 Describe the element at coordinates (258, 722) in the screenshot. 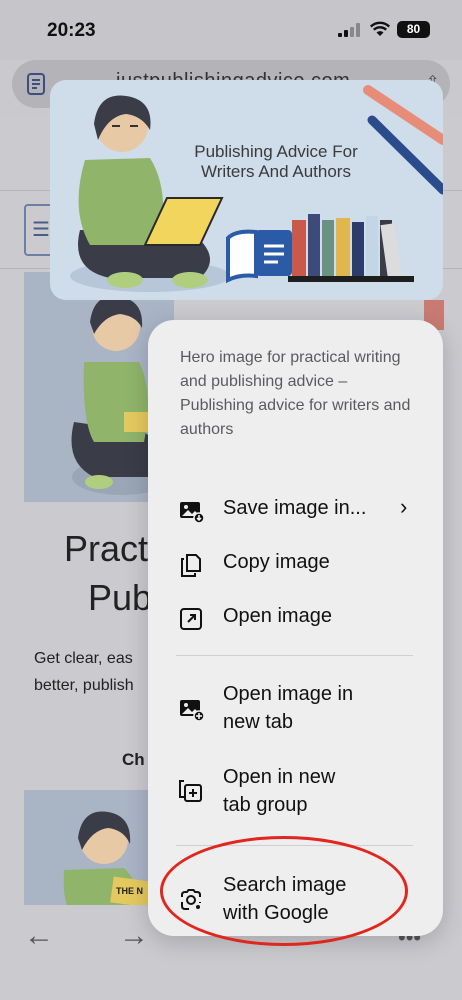

I see `open-image-new-tab-label-line2: new tab` at that location.